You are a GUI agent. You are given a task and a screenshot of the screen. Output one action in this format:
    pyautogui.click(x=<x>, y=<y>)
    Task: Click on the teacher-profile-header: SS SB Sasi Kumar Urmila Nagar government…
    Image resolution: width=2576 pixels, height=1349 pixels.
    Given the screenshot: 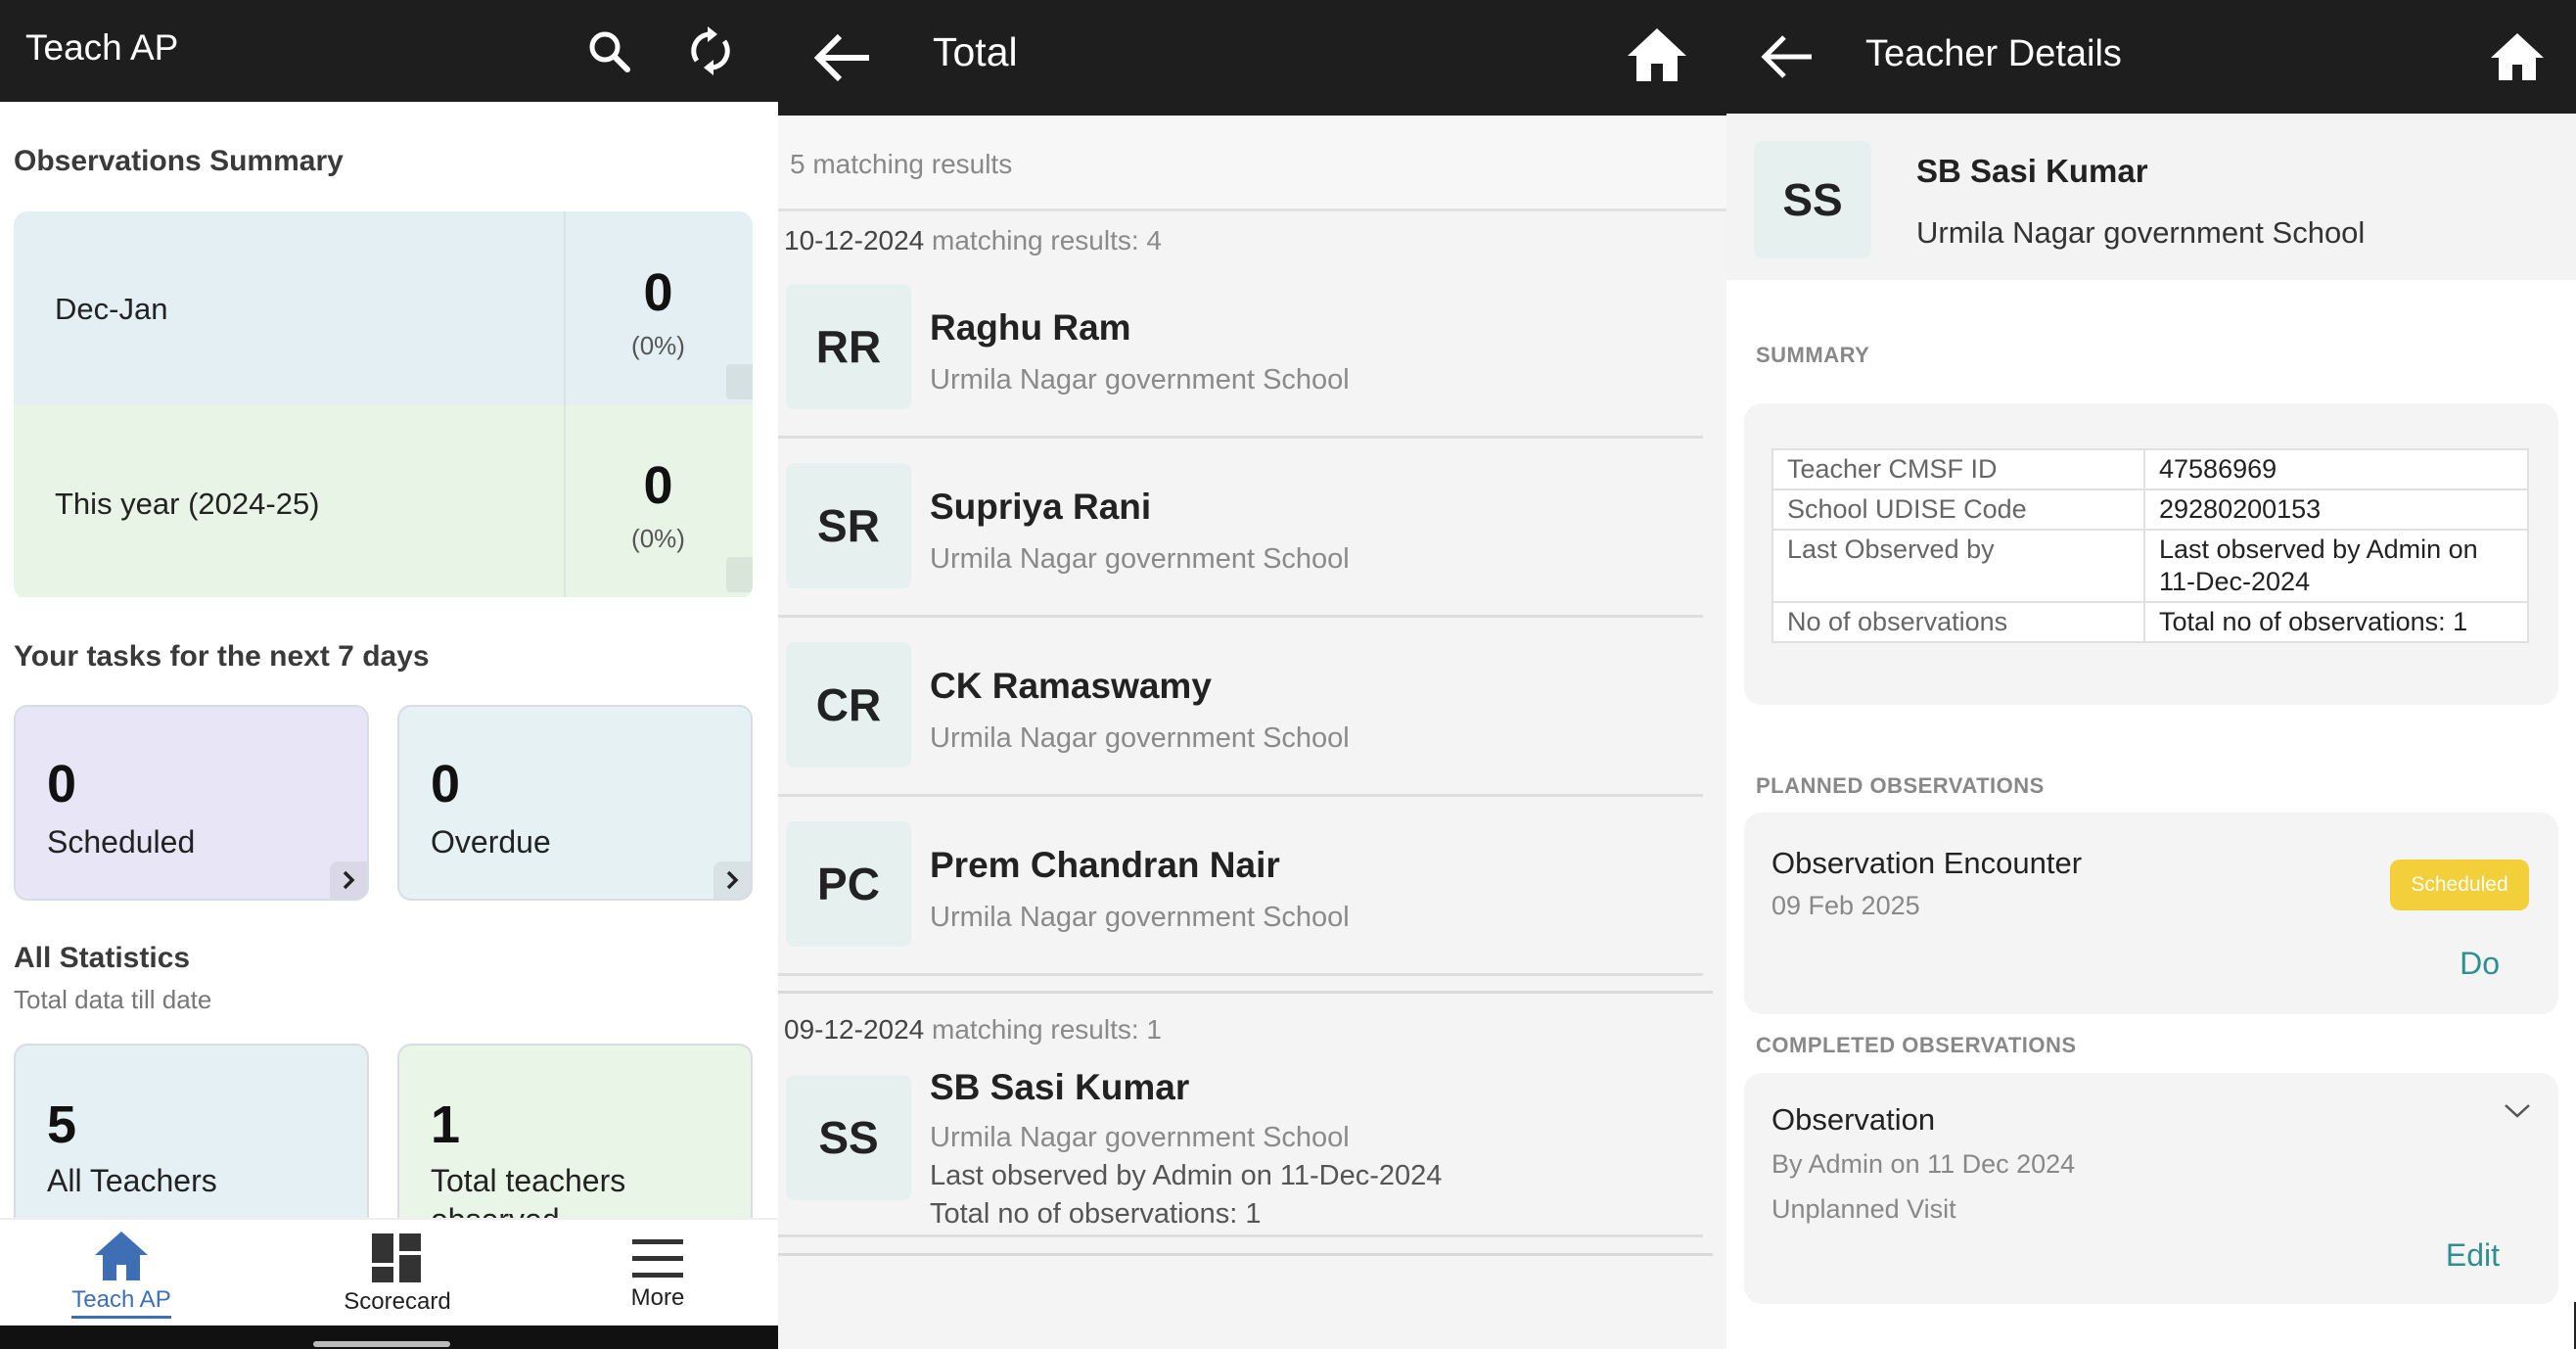 What is the action you would take?
    pyautogui.click(x=2151, y=197)
    